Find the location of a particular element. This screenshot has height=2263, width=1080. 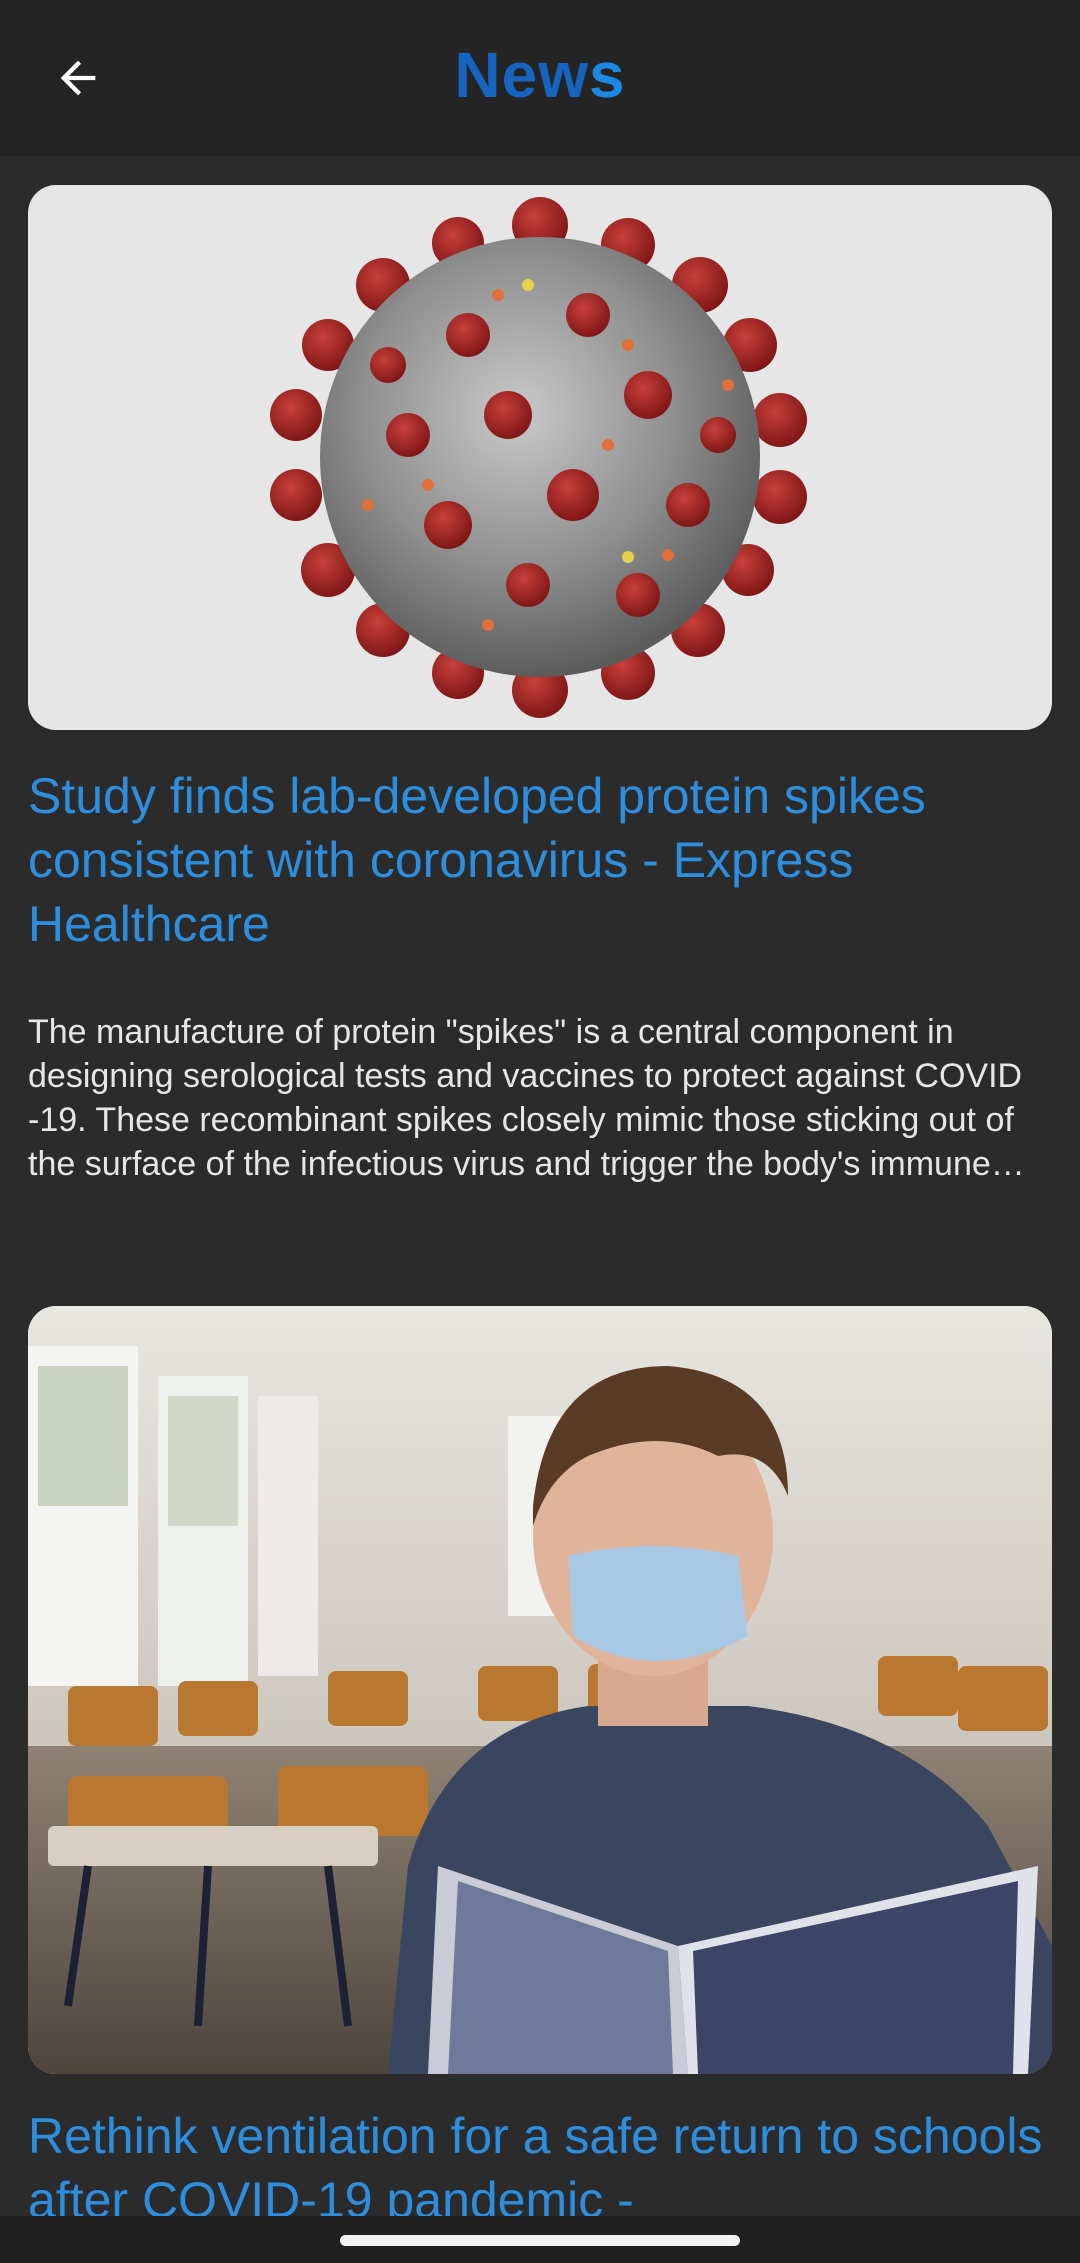

app-bar: News is located at coordinates (540, 78).